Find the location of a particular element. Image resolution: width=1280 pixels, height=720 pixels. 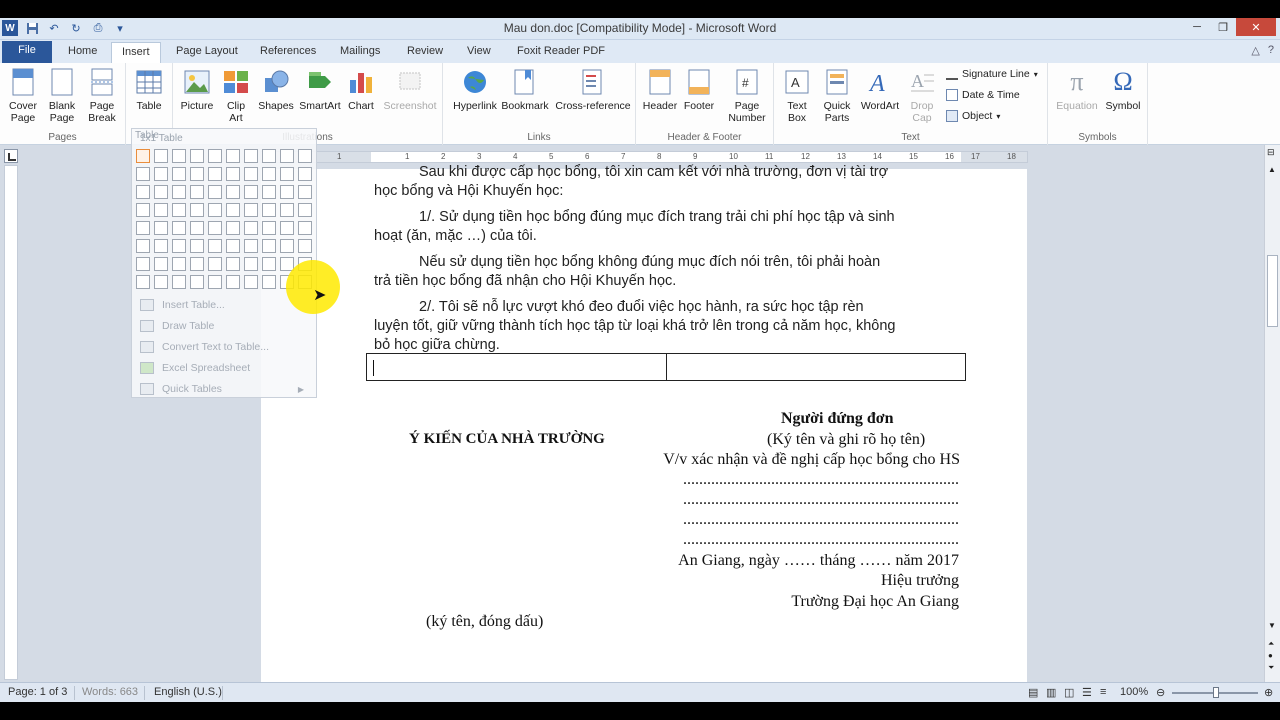

scrollbar-thumb is located at coordinates (1272, 291).